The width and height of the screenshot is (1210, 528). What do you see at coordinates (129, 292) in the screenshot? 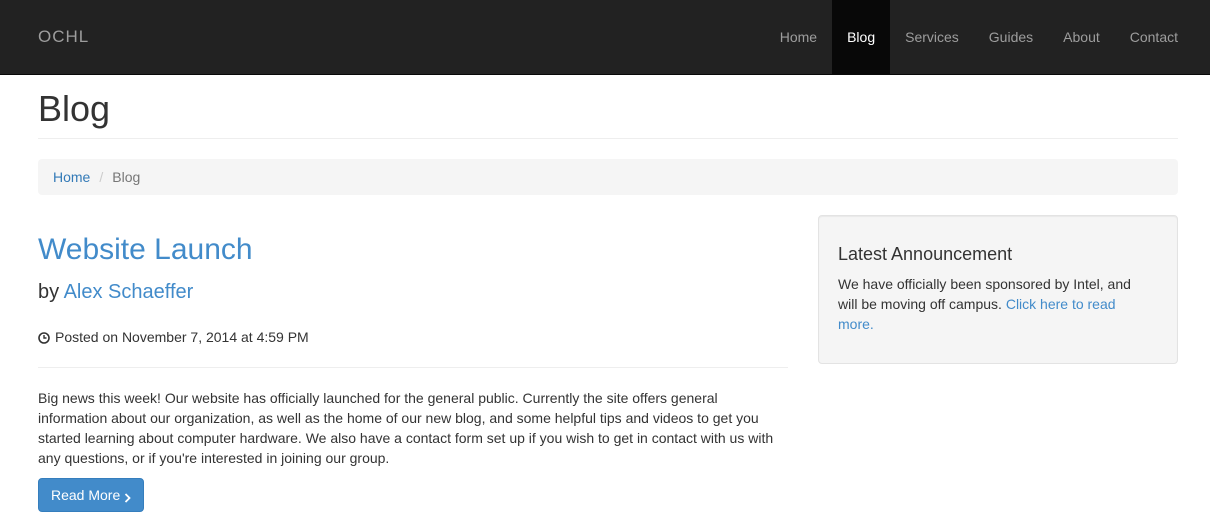
I see `author-link: Alex Schaeffer` at bounding box center [129, 292].